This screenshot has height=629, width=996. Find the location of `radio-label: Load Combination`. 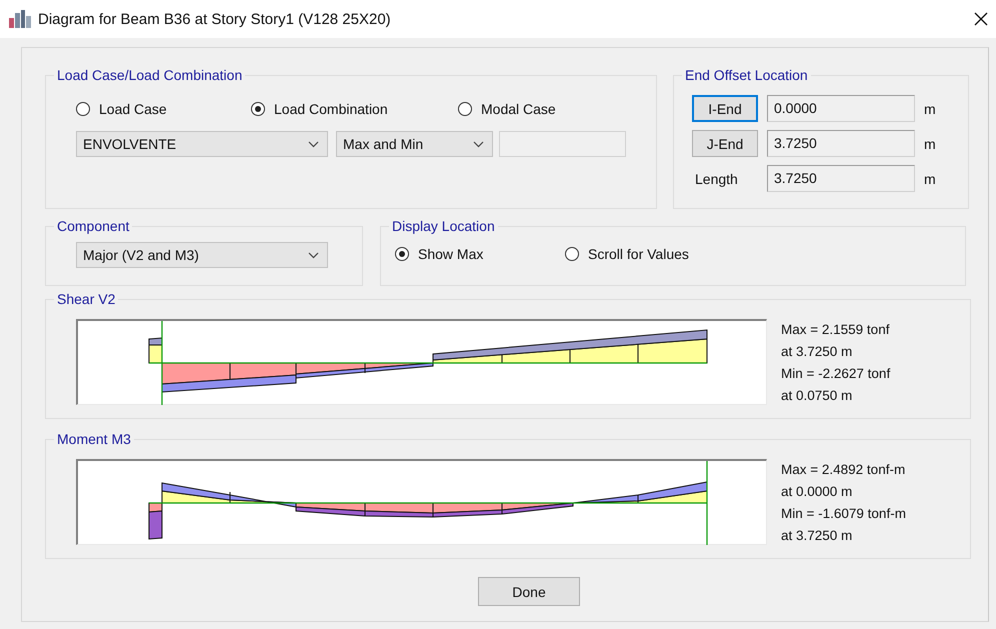

radio-label: Load Combination is located at coordinates (331, 109).